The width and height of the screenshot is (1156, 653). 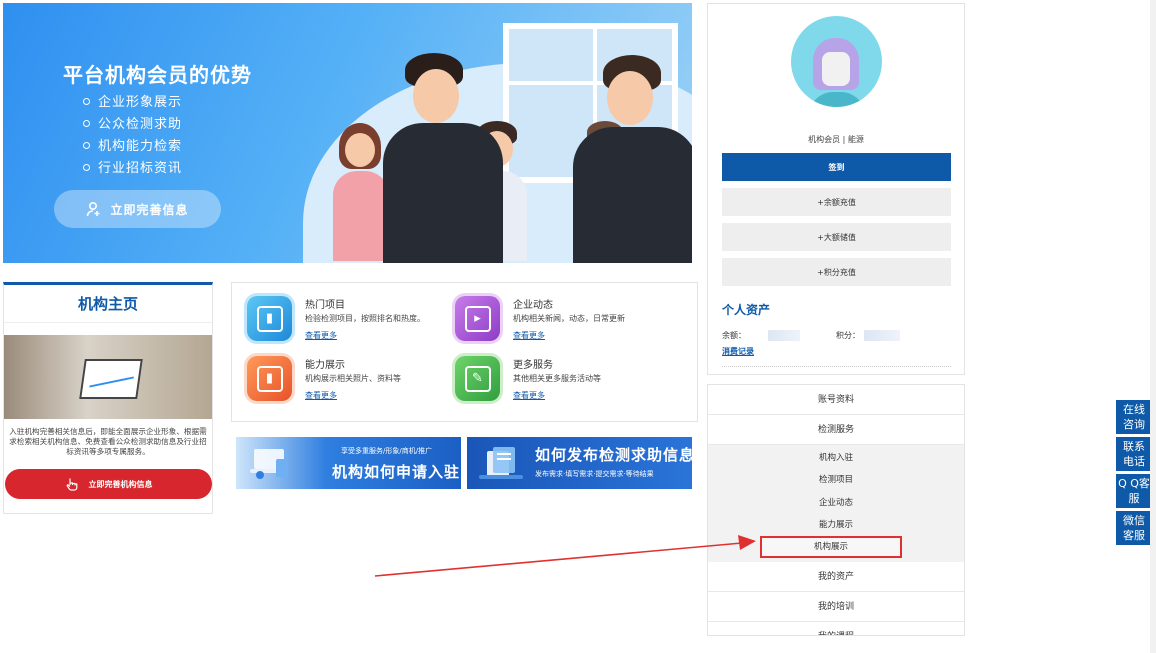 I want to click on complete-org-info-button: 立即完善机构信息, so click(x=108, y=484).